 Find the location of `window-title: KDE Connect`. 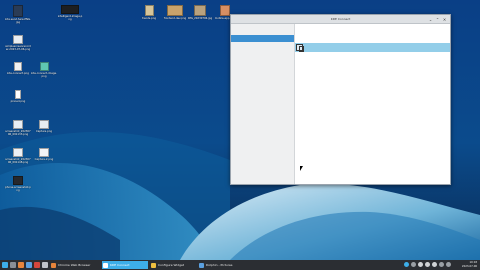

window-title: KDE Connect is located at coordinates (340, 19).